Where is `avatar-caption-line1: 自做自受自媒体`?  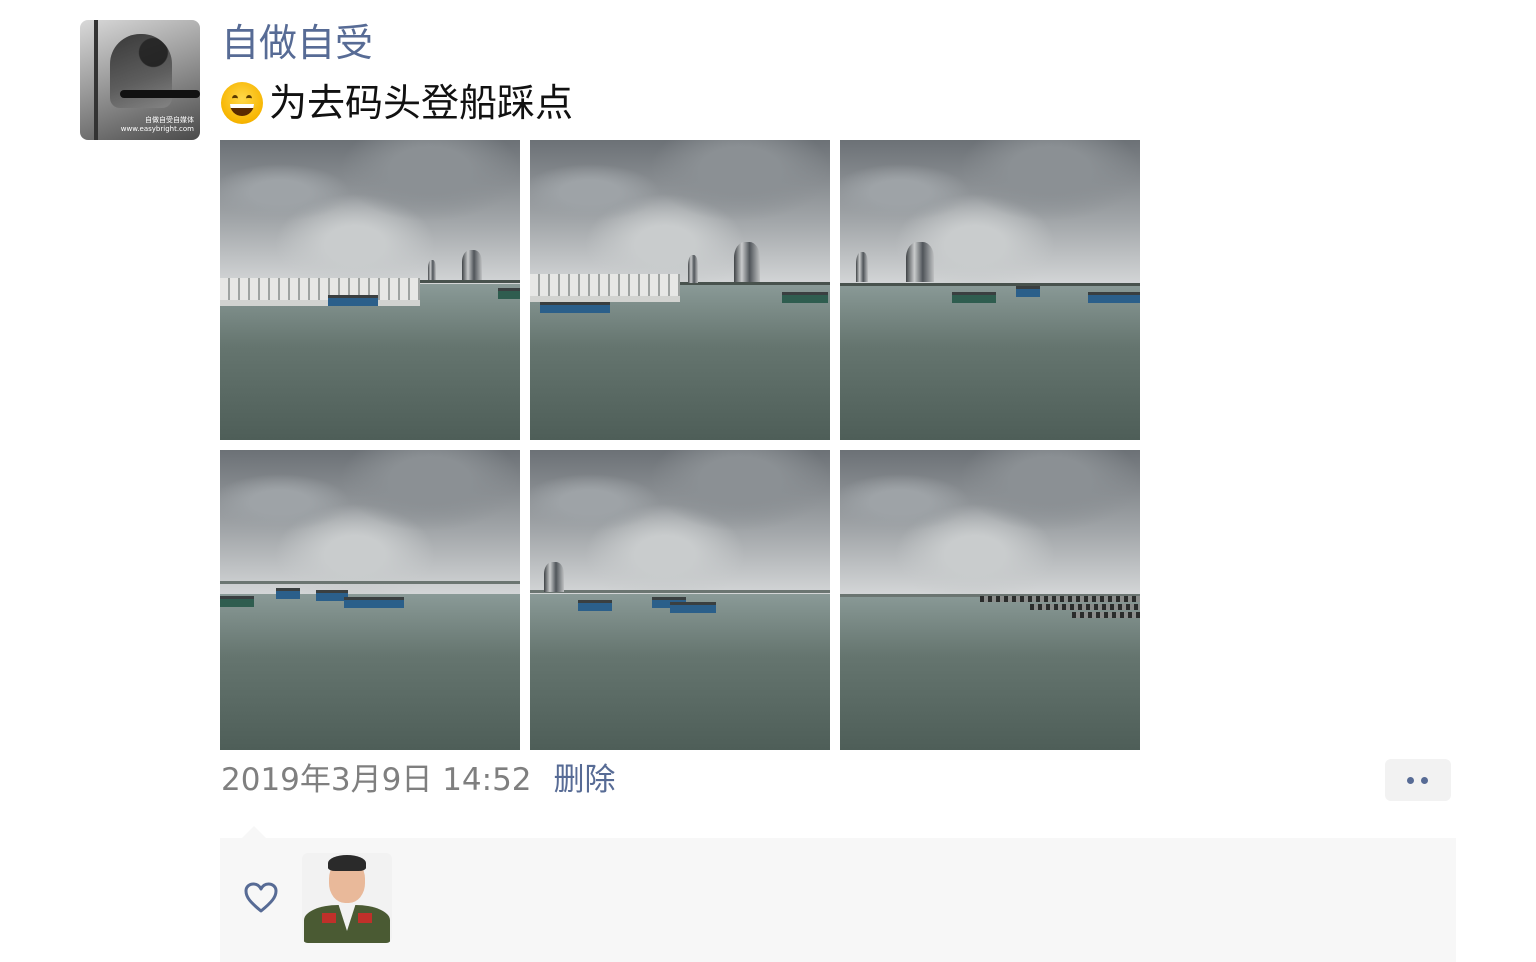
avatar-caption-line1: 自做自受自媒体 is located at coordinates (169, 120).